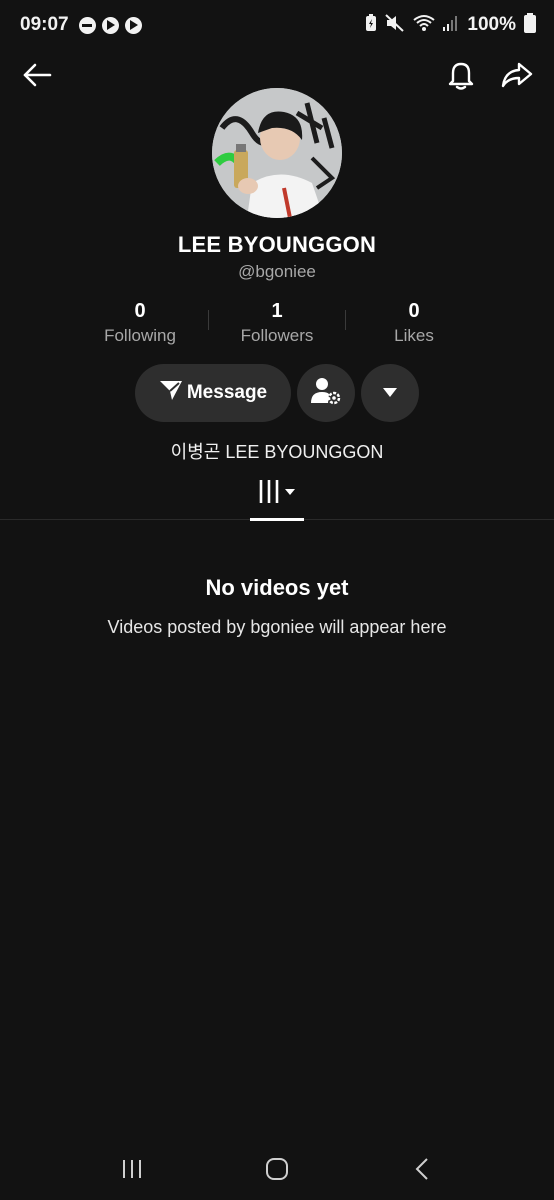  What do you see at coordinates (277, 335) in the screenshot?
I see `stat-followers-label: Followers` at bounding box center [277, 335].